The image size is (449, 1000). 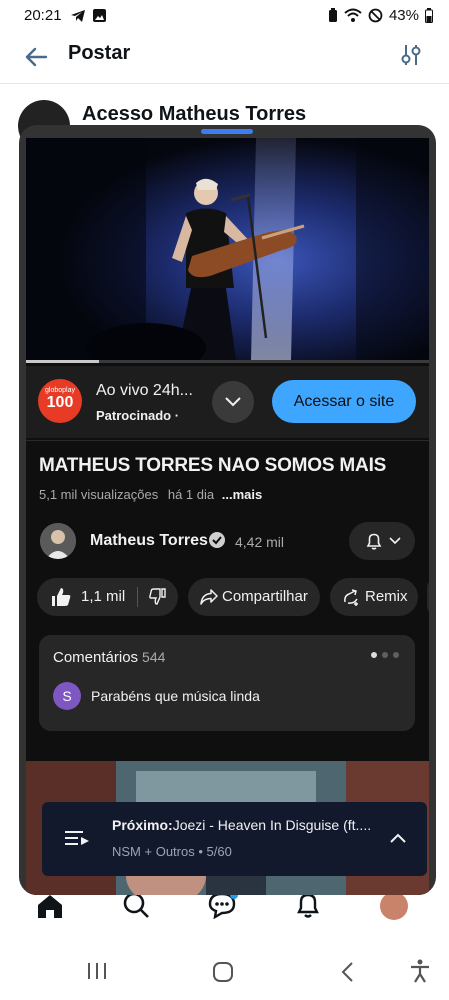 What do you see at coordinates (77, 838) in the screenshot?
I see `playlist-icon` at bounding box center [77, 838].